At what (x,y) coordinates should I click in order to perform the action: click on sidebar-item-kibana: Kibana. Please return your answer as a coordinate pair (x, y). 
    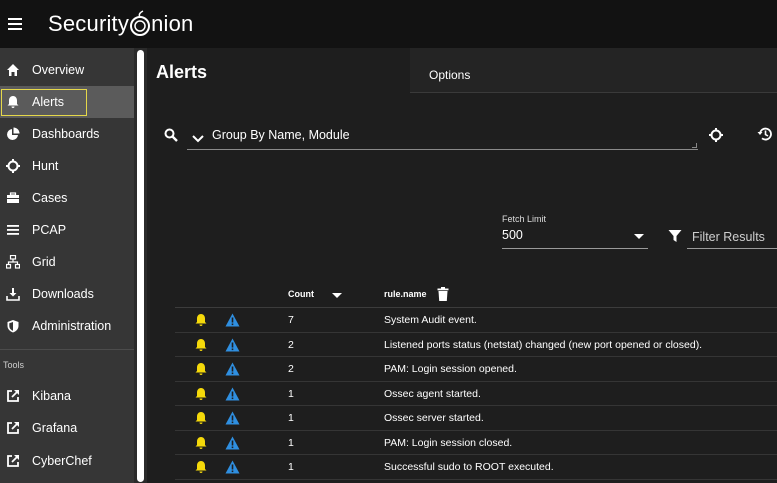
    Looking at the image, I should click on (67, 396).